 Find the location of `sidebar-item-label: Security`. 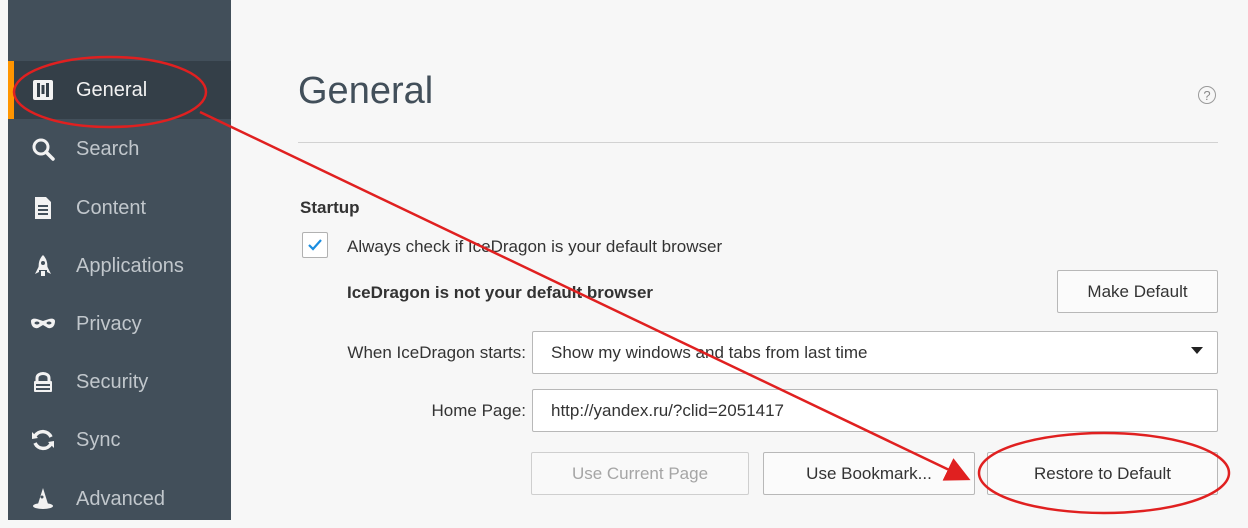

sidebar-item-label: Security is located at coordinates (112, 381).